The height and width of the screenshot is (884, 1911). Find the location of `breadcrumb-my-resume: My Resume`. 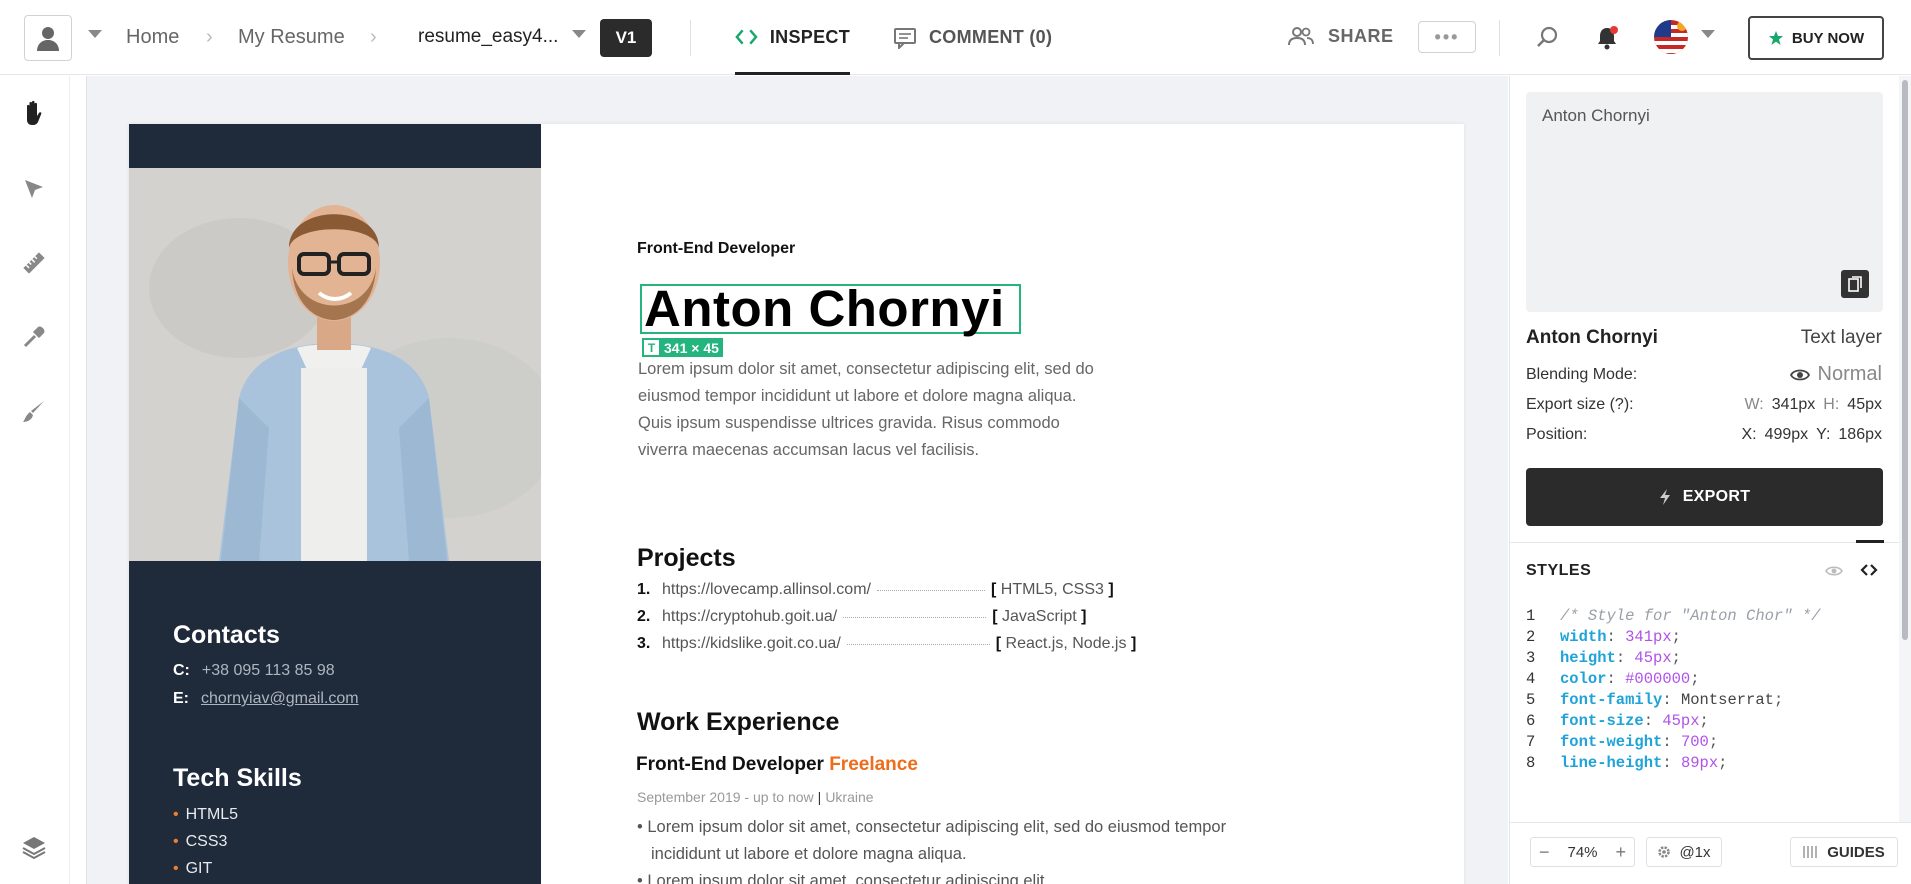

breadcrumb-my-resume: My Resume is located at coordinates (291, 37).